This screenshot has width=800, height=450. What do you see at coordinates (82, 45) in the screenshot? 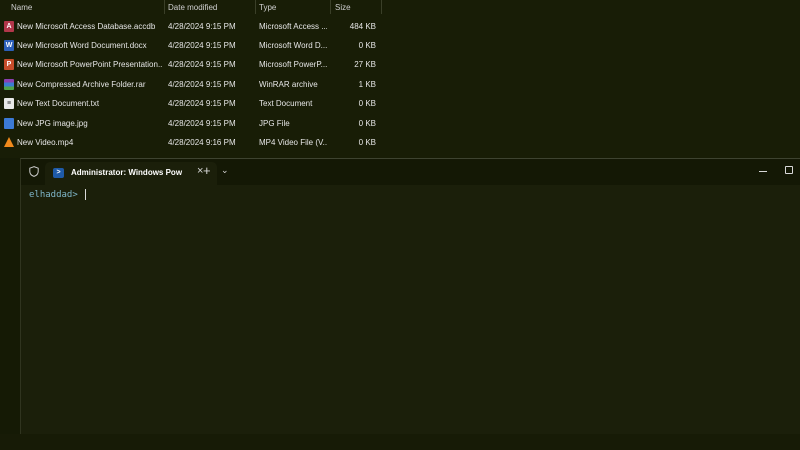
I see `file-name: New Microsoft Word Document.docx` at bounding box center [82, 45].